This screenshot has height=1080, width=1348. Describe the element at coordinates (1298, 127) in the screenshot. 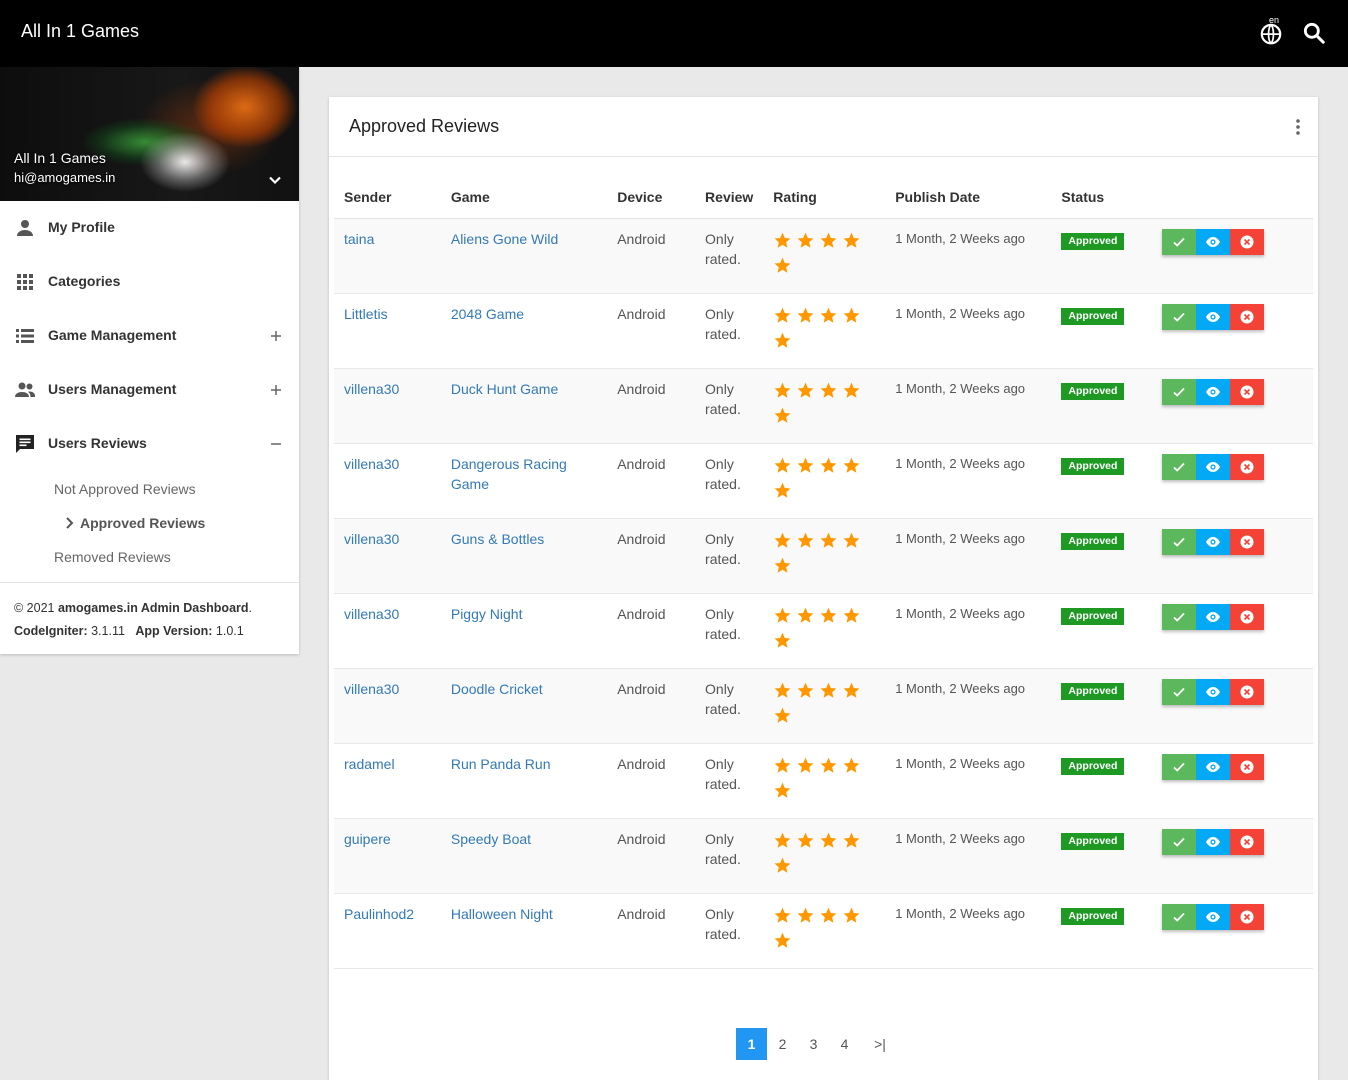

I see `more-vert-icon` at that location.